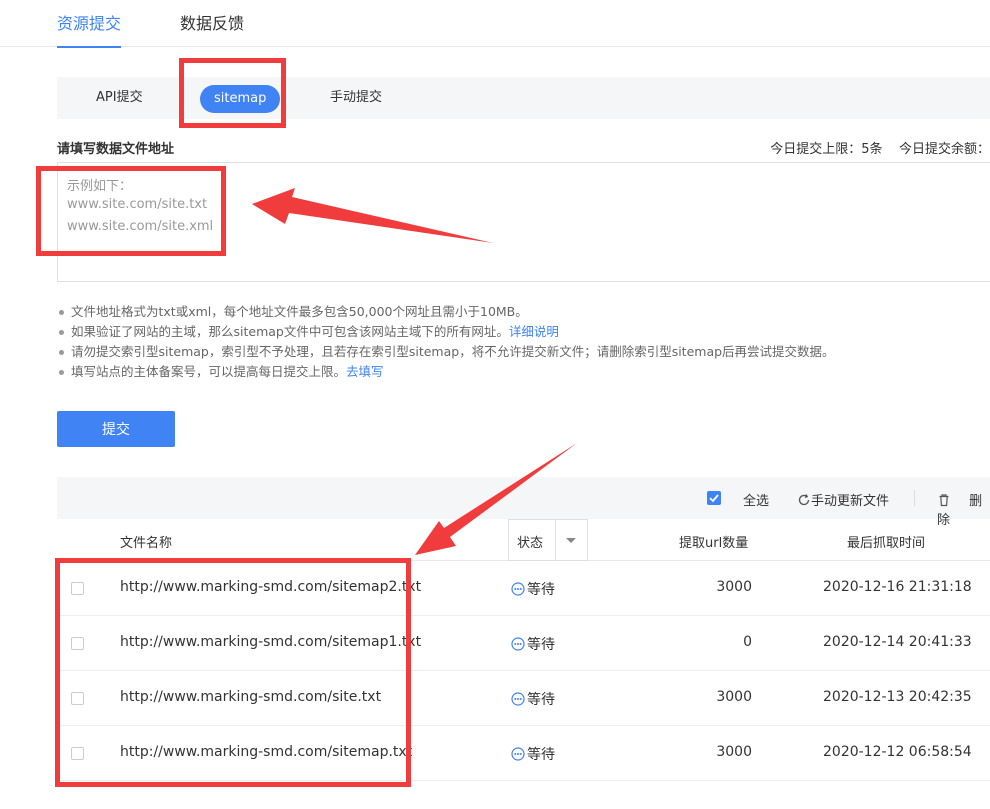 The height and width of the screenshot is (809, 990). What do you see at coordinates (555, 540) in the screenshot?
I see `filter-divider` at bounding box center [555, 540].